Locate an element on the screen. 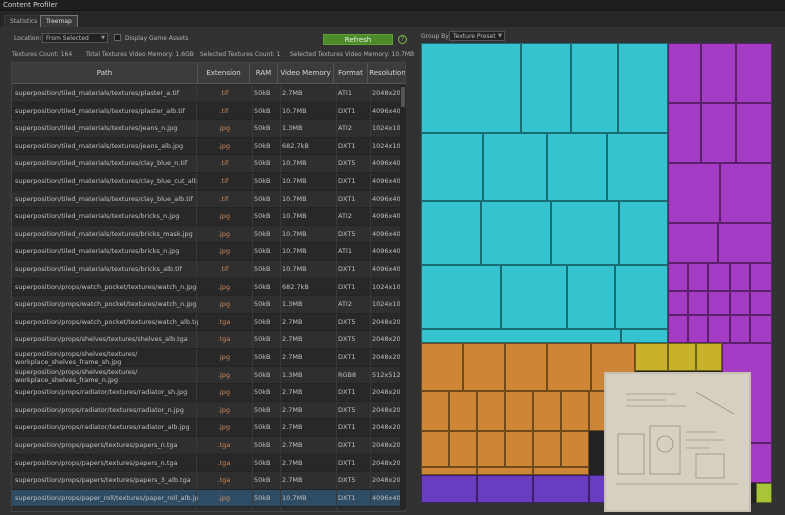 The width and height of the screenshot is (785, 515). tab-treemap: Treemap is located at coordinates (59, 21).